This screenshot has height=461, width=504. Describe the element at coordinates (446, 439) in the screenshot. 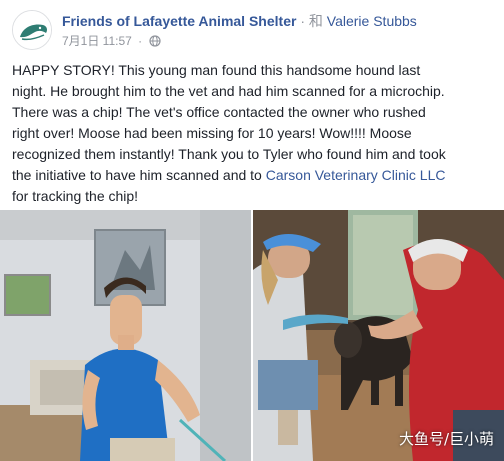

I see `watermark-text: 大鱼号/巨小萌` at that location.